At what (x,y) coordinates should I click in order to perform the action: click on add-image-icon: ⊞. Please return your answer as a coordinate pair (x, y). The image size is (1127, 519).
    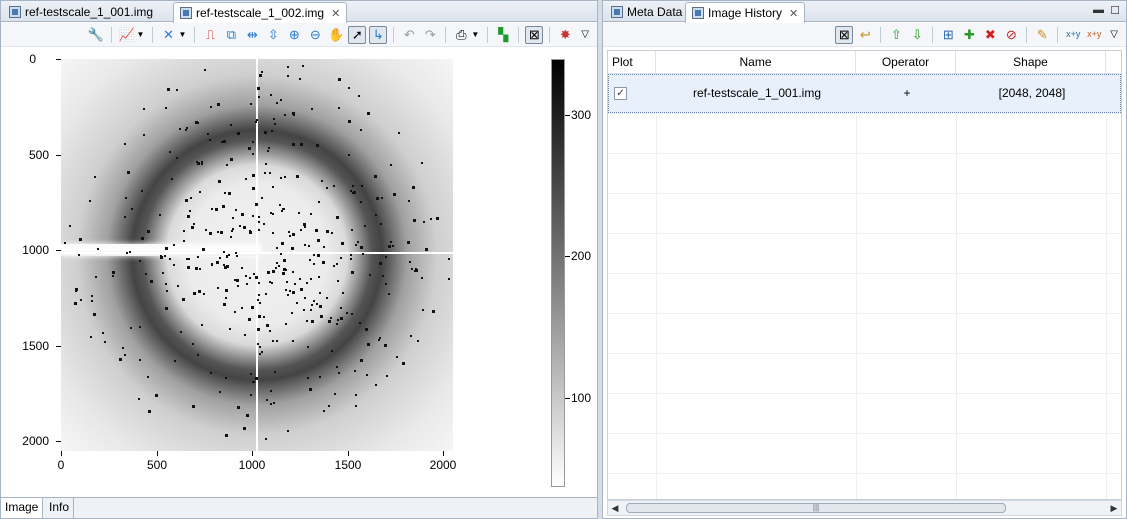
    Looking at the image, I should click on (948, 35).